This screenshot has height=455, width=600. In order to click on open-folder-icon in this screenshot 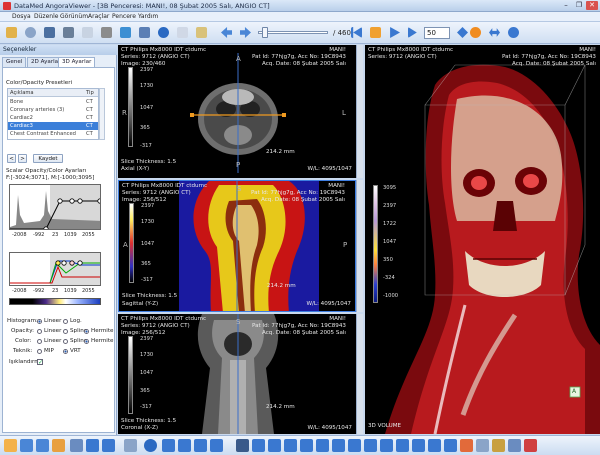, I will do `click(11, 32)`.